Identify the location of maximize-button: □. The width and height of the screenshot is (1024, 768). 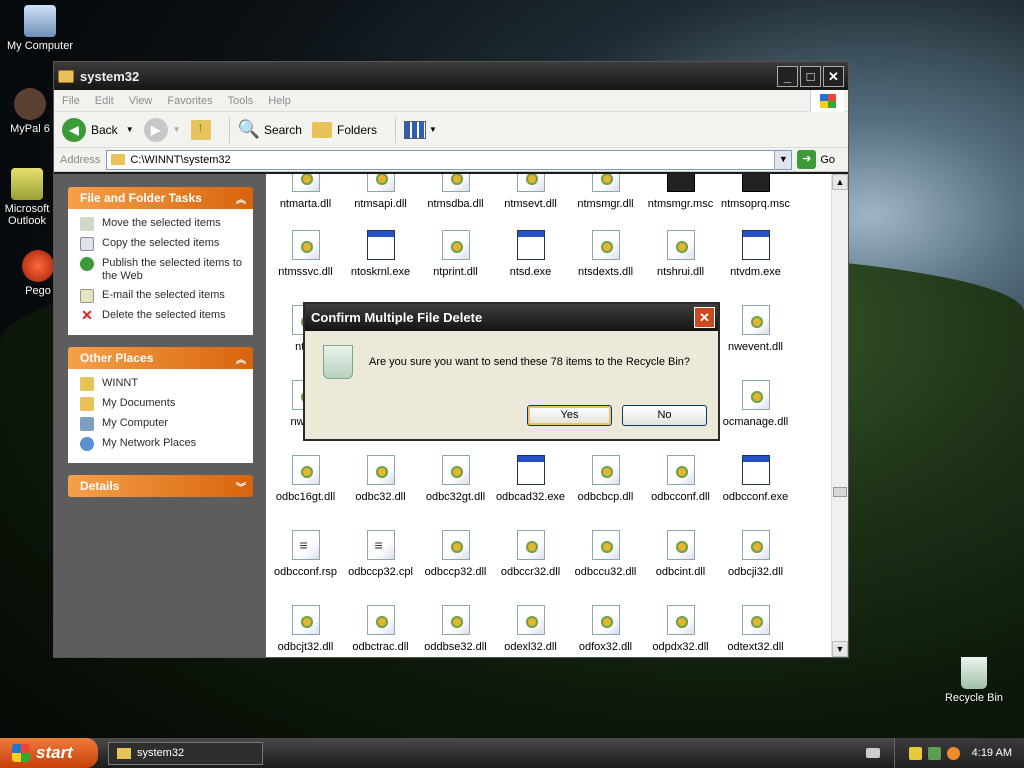
(810, 76).